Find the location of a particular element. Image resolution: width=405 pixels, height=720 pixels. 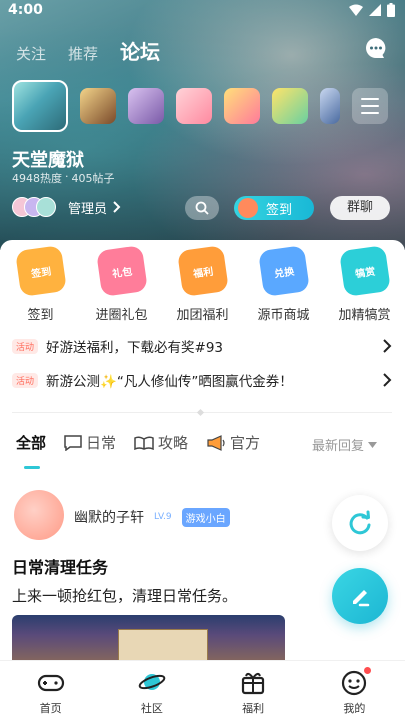

sort-dropdown: 最新回复 is located at coordinates (344, 444).